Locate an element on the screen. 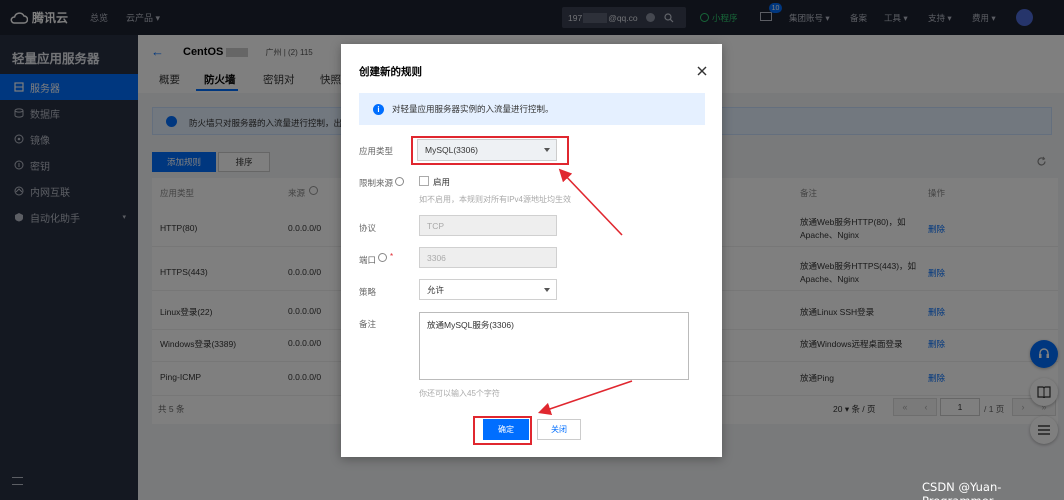 This screenshot has height=500, width=1064. arrow-to-app-type is located at coordinates (590, 202).